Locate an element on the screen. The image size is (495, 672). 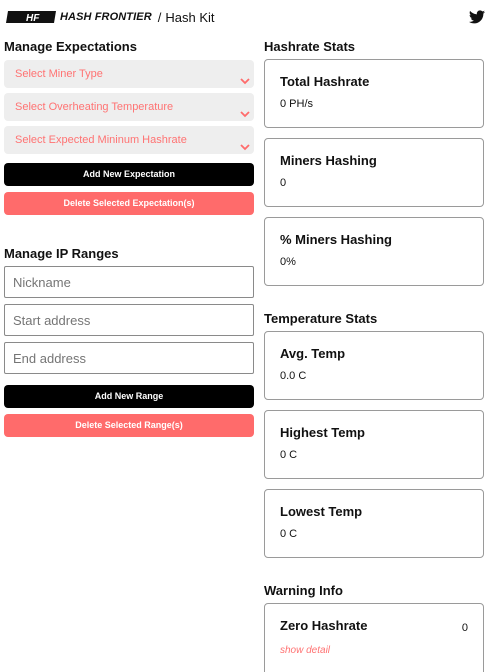
minimum-hashrate-select: Select Expected Mininum Hashrate is located at coordinates (129, 140).